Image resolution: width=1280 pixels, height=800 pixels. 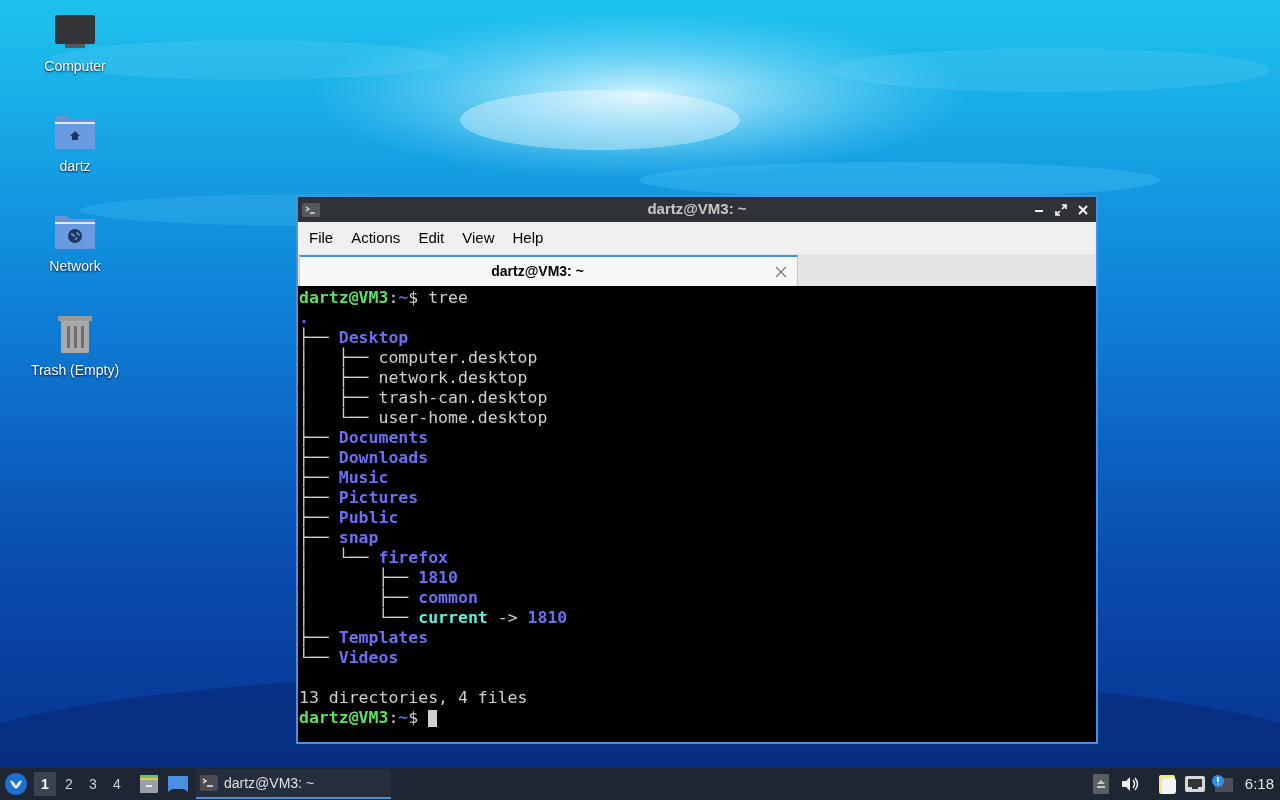 What do you see at coordinates (75, 32) in the screenshot?
I see `monitor-icon` at bounding box center [75, 32].